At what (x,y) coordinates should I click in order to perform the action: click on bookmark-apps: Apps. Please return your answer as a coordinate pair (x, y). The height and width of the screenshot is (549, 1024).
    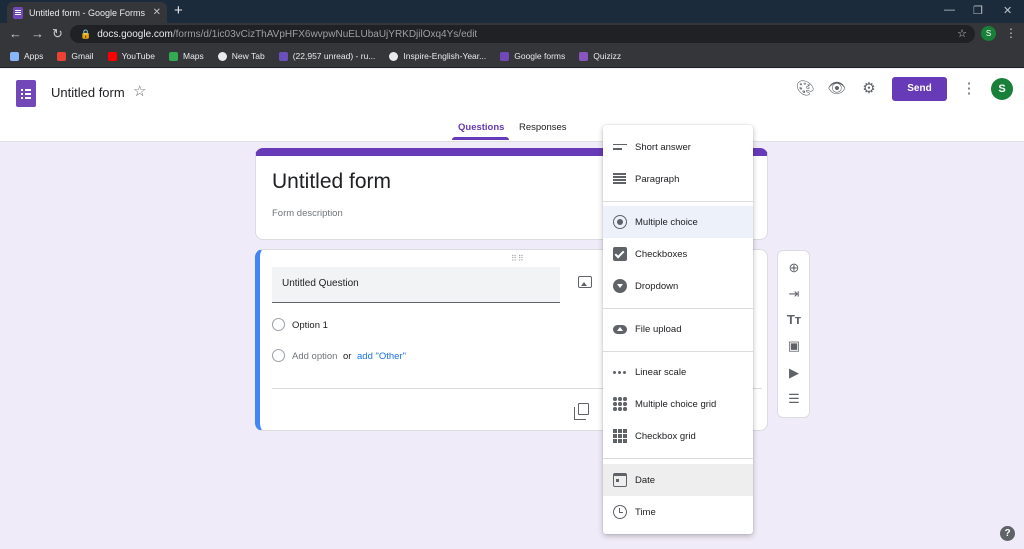
    Looking at the image, I should click on (26, 56).